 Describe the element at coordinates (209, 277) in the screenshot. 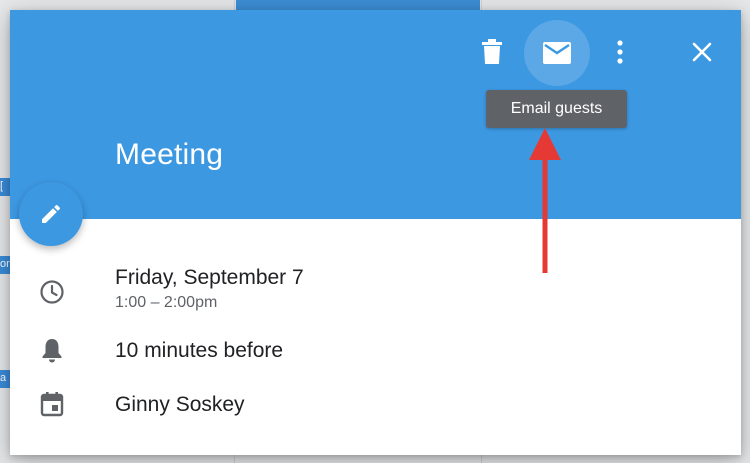

I see `event-date: Friday, September 7` at that location.